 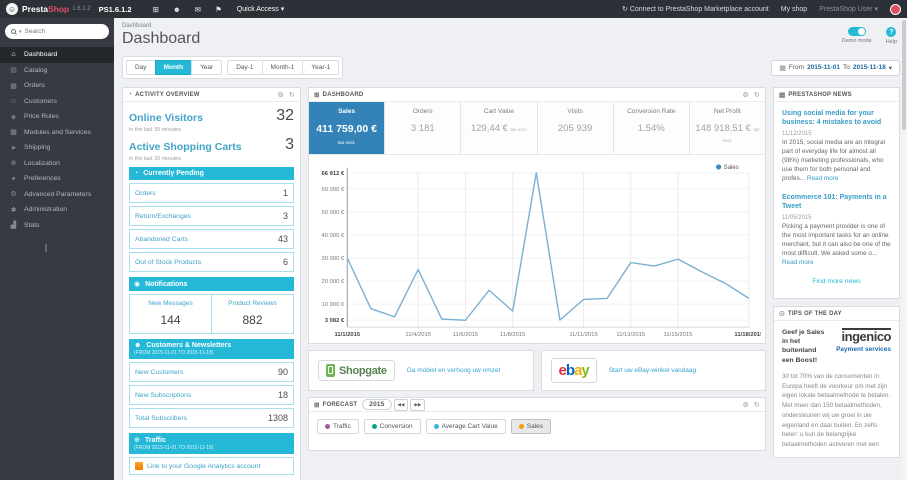 What do you see at coordinates (20, 32) in the screenshot?
I see `search-scope-caret-icon: ▾` at bounding box center [20, 32].